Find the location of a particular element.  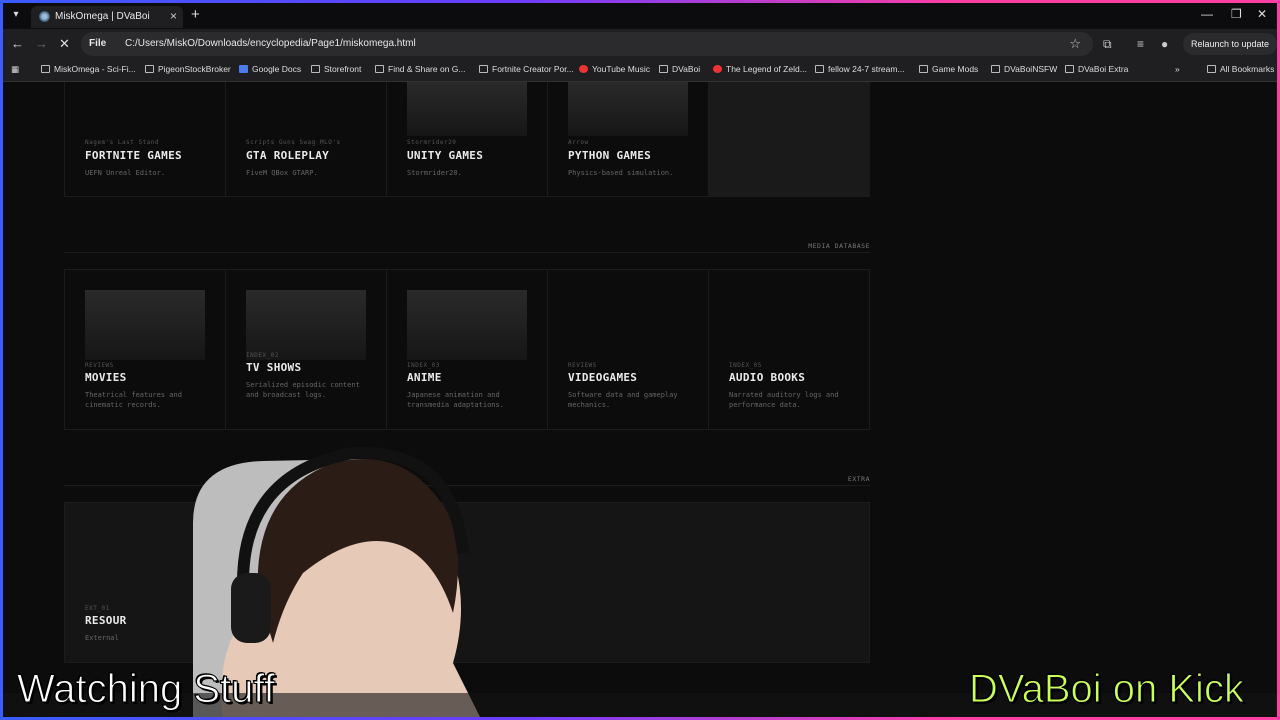

card-desc: Stormrider20. is located at coordinates (434, 173).